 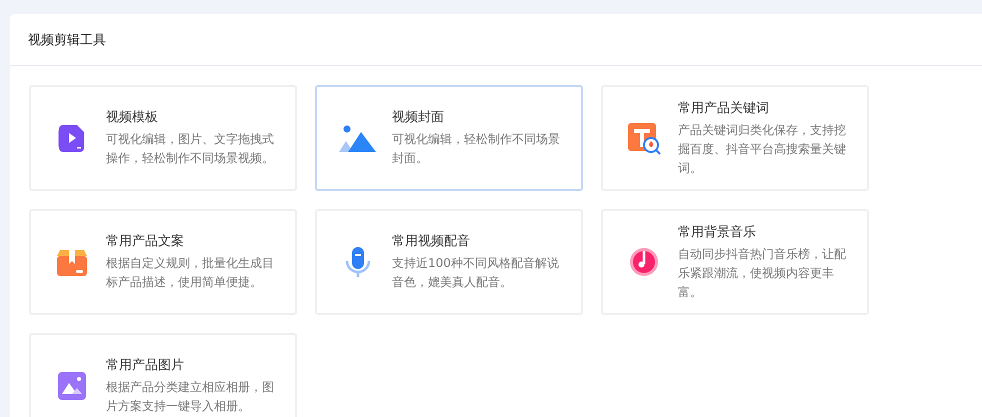 I want to click on tool-card: 视频封面 可视化编辑，轻松制作不同场景封面。, so click(x=449, y=138).